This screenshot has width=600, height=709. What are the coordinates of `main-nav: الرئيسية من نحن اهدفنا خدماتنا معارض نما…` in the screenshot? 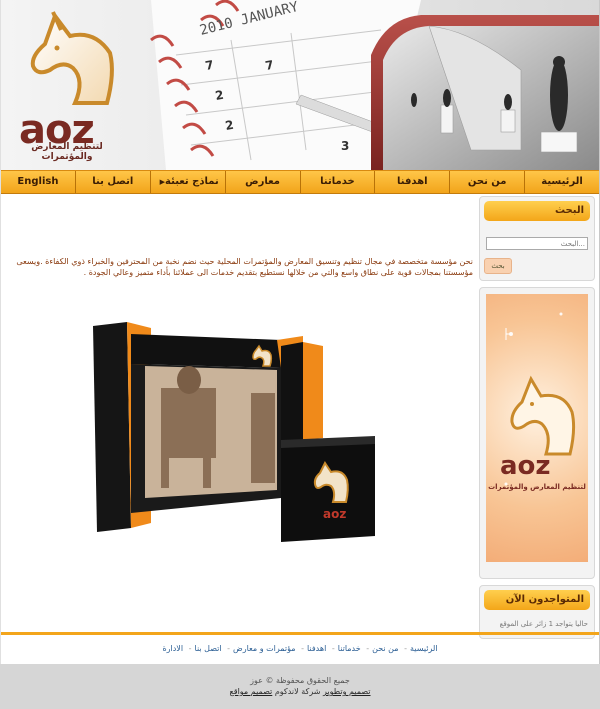 It's located at (300, 182).